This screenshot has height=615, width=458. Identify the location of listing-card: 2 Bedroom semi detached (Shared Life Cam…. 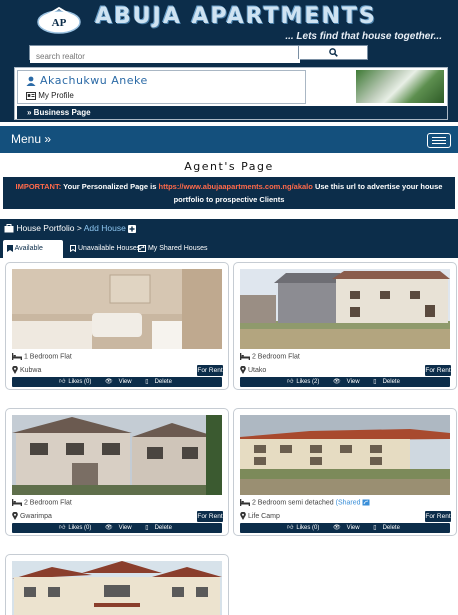
(345, 472).